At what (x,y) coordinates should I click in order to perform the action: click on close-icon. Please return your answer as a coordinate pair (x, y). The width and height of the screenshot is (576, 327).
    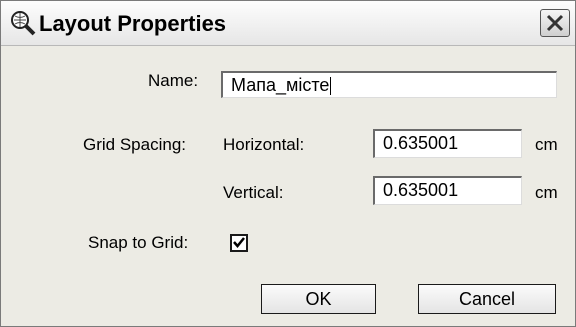
    Looking at the image, I should click on (555, 23).